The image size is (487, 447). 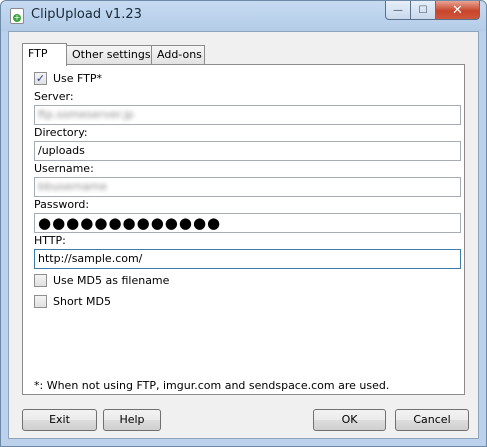 What do you see at coordinates (349, 420) in the screenshot?
I see `ok-button: OK` at bounding box center [349, 420].